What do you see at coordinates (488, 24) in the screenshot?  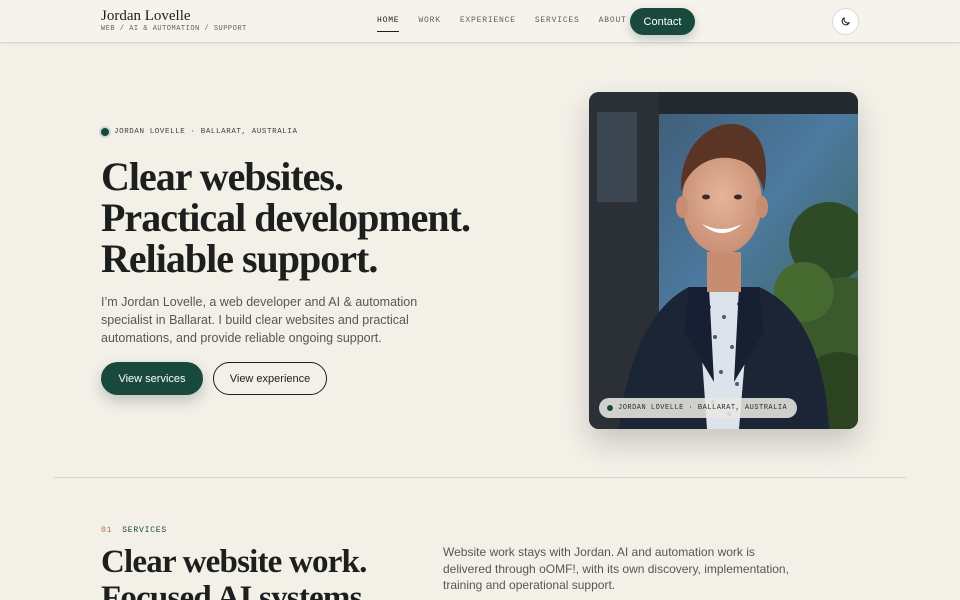 I see `nav-experience: EXPERIENCE` at bounding box center [488, 24].